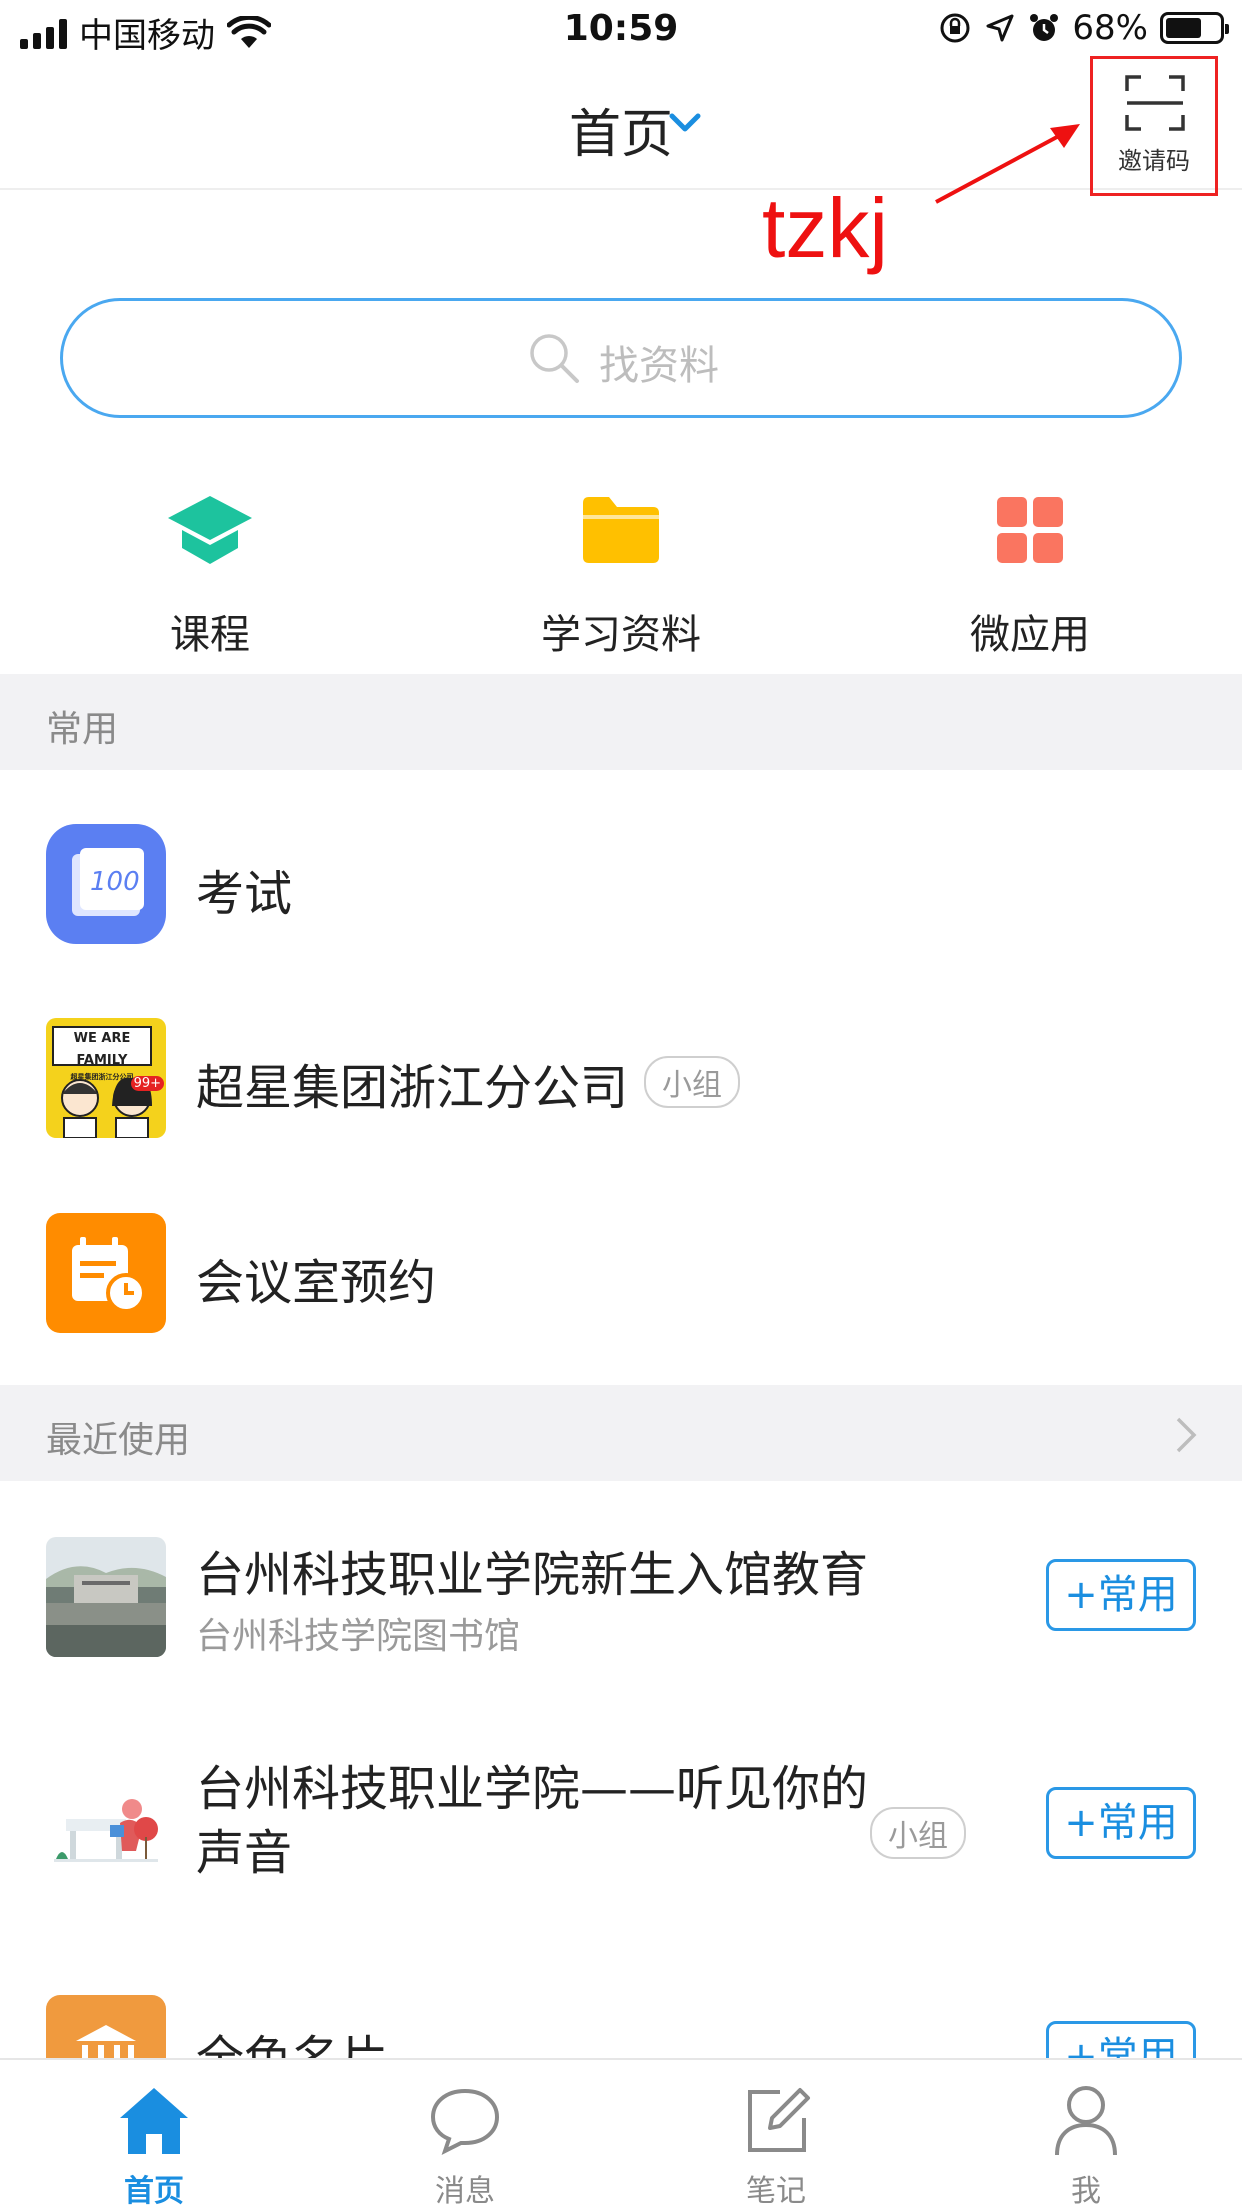 This screenshot has width=1242, height=2208. Describe the element at coordinates (210, 570) in the screenshot. I see `quick-entry-courses: 课程` at that location.